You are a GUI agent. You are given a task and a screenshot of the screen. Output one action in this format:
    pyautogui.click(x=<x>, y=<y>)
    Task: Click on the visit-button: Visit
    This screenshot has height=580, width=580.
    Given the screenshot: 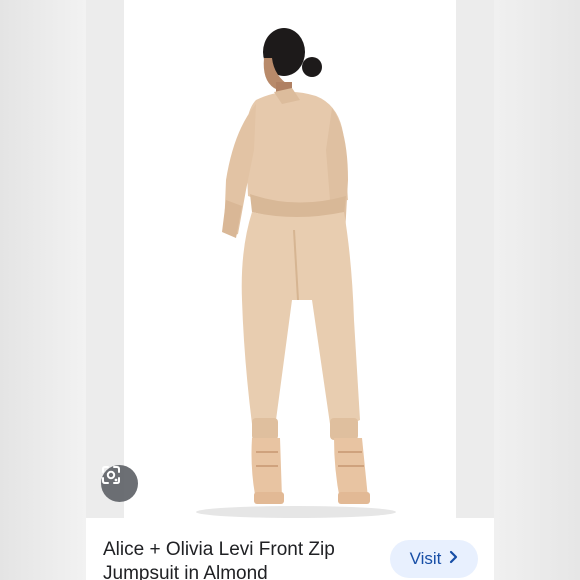 What is the action you would take?
    pyautogui.click(x=434, y=559)
    